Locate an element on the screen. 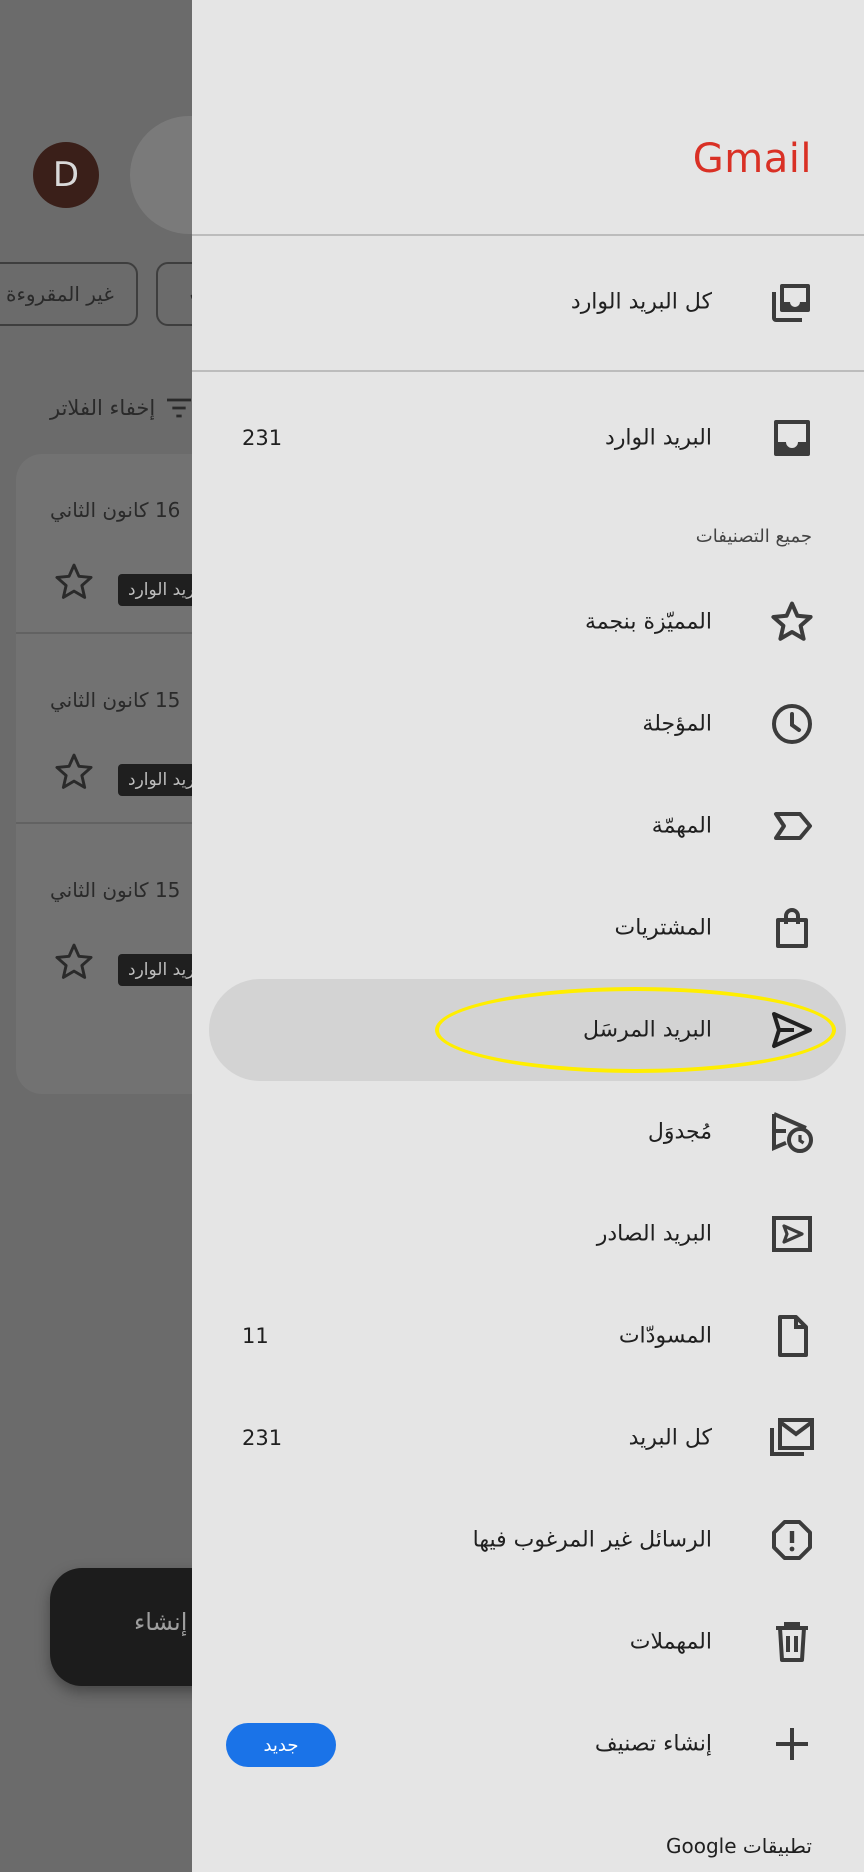 The image size is (864, 1872). drawer-item-label: المهمّة is located at coordinates (681, 826).